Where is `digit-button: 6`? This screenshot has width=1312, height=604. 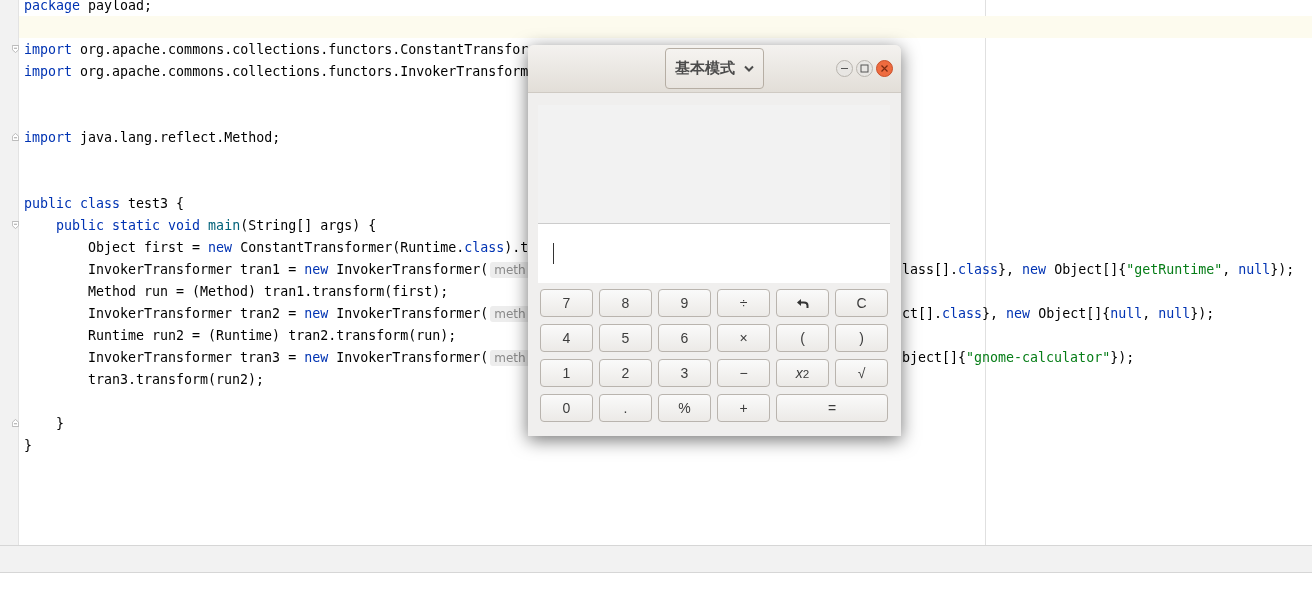 digit-button: 6 is located at coordinates (684, 338).